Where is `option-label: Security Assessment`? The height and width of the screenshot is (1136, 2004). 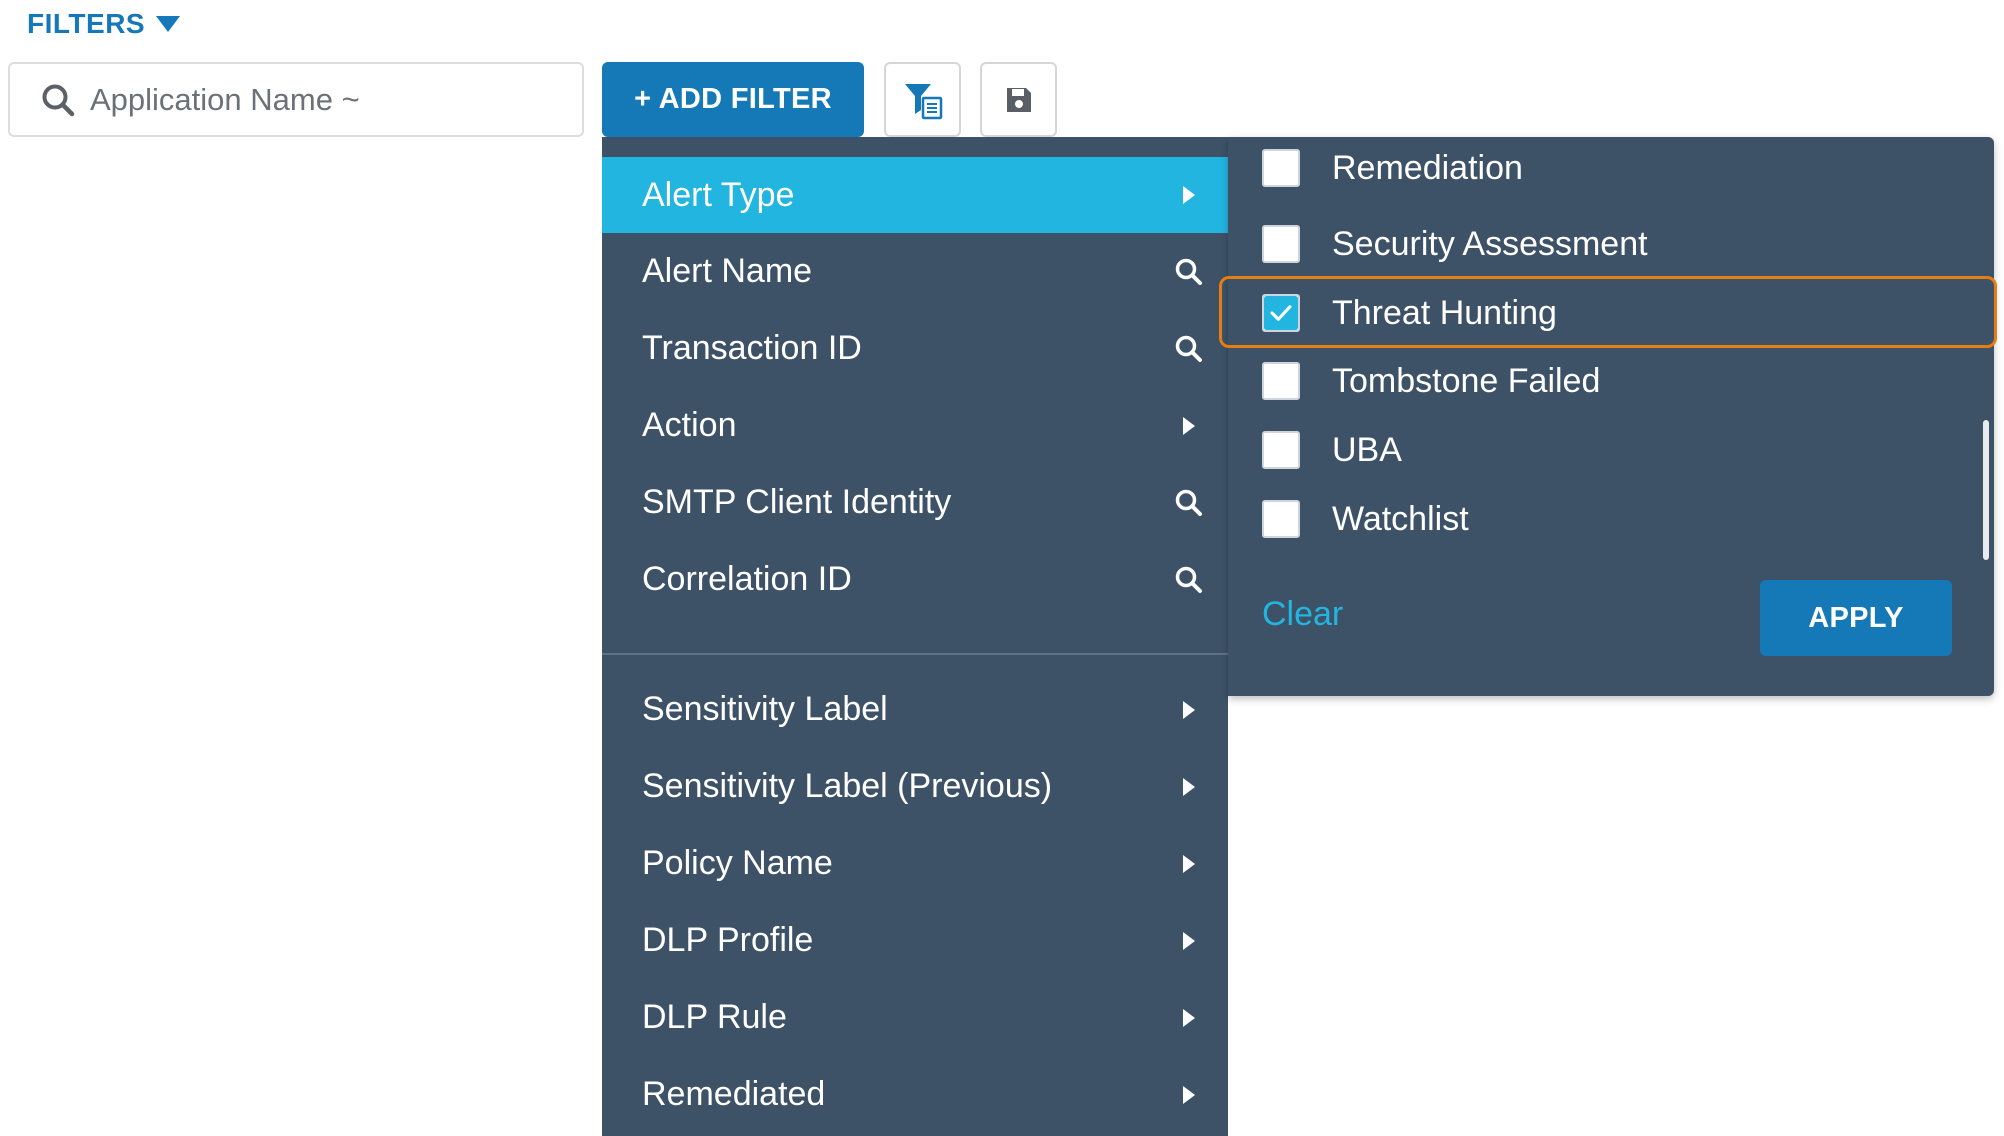
option-label: Security Assessment is located at coordinates (1490, 243).